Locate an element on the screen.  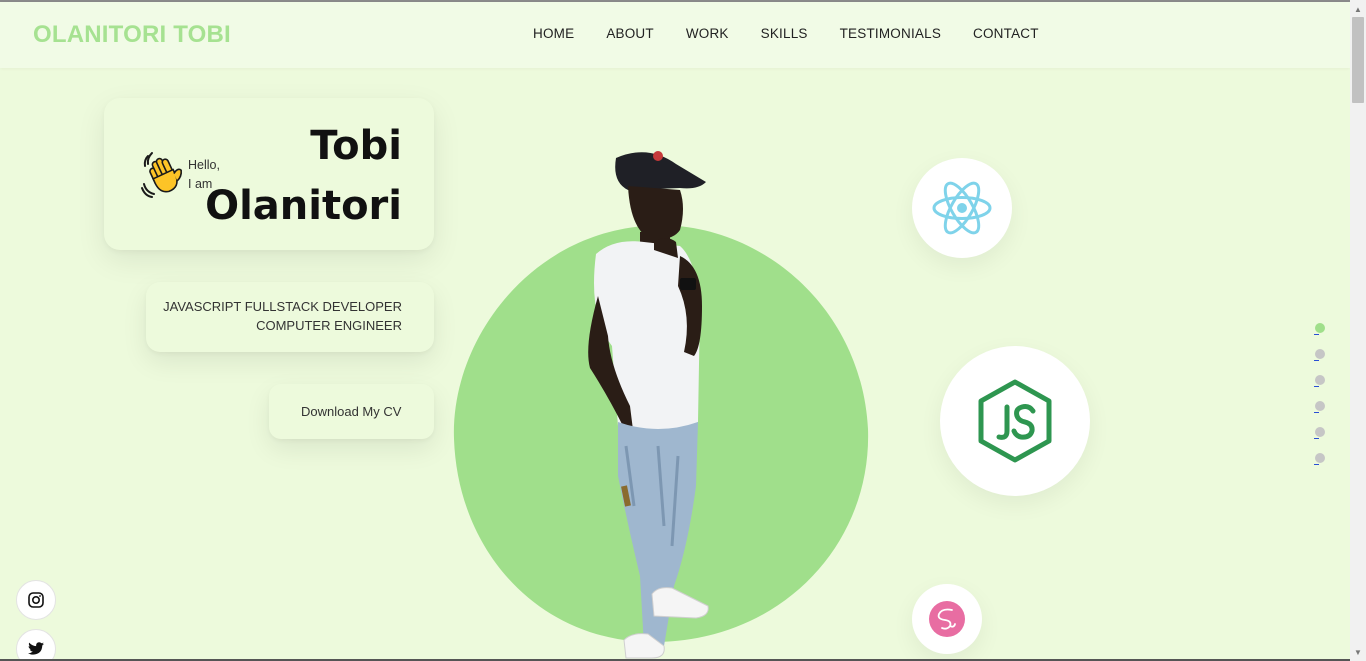
section-indicator is located at coordinates (1320, 400).